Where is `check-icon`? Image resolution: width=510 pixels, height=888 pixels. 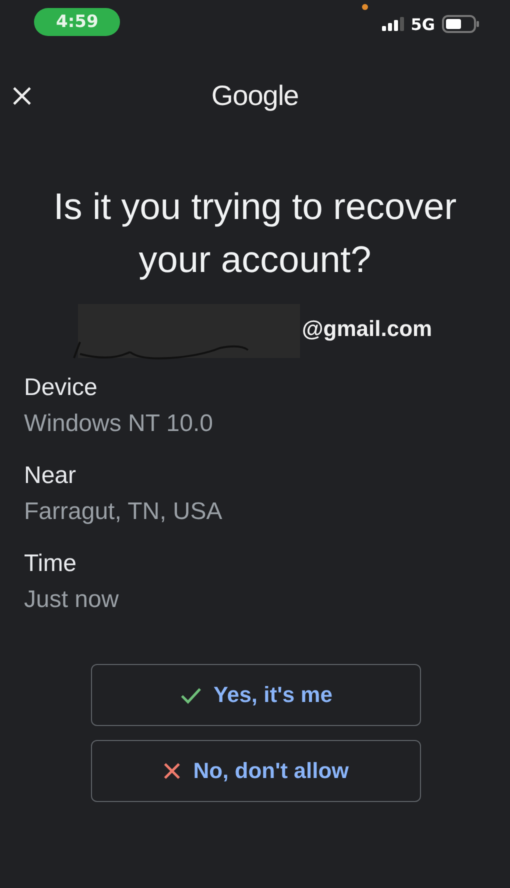 check-icon is located at coordinates (191, 695).